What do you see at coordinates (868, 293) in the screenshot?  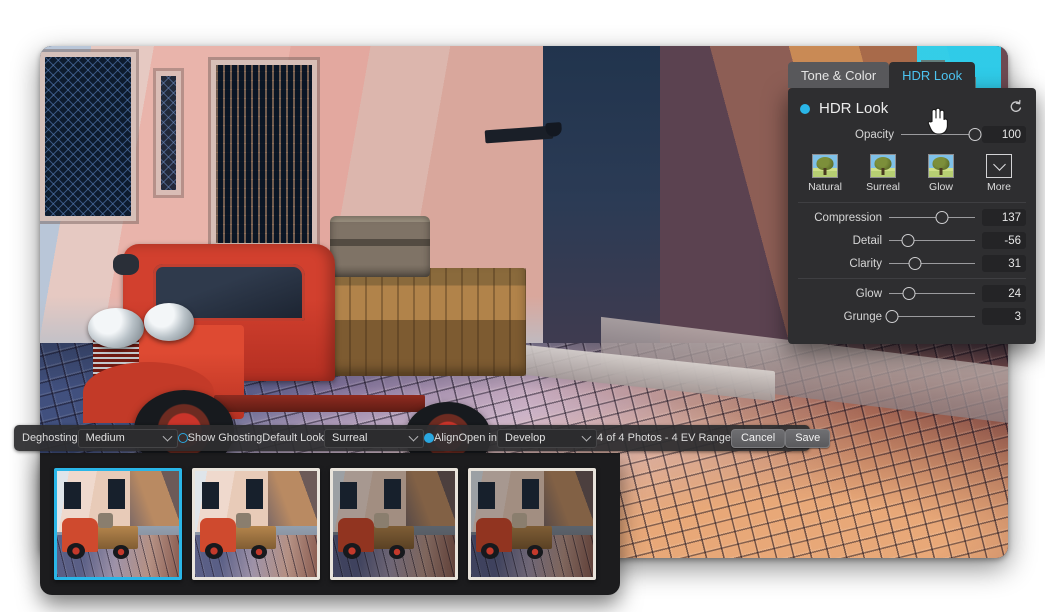 I see `glow-label: Glow` at bounding box center [868, 293].